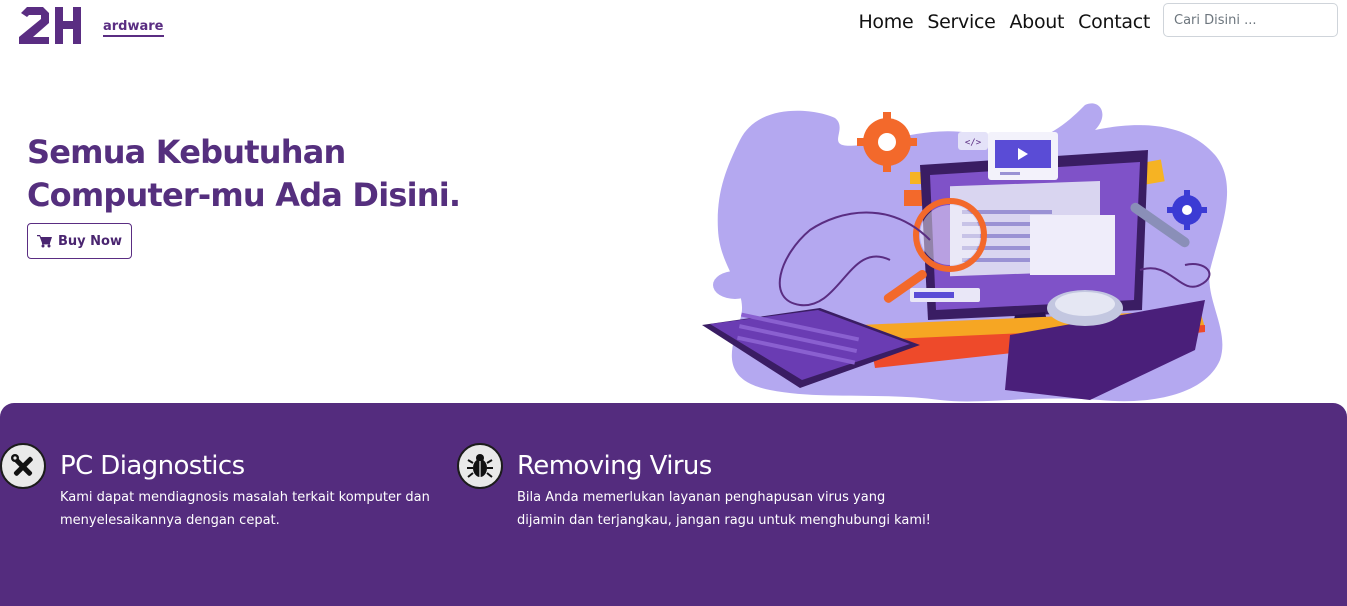 The width and height of the screenshot is (1347, 606). Describe the element at coordinates (1036, 22) in the screenshot. I see `nav-about: About` at that location.